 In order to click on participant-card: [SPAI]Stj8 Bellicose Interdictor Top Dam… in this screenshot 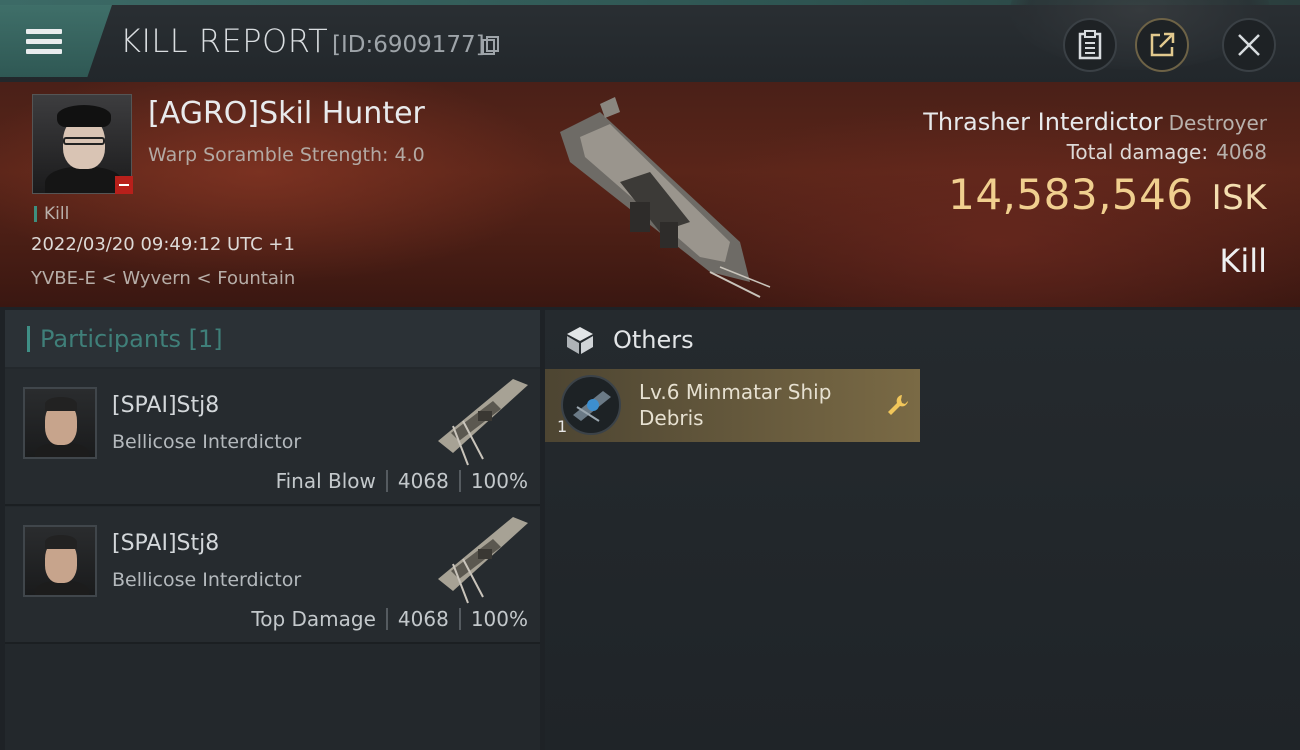, I will do `click(272, 575)`.